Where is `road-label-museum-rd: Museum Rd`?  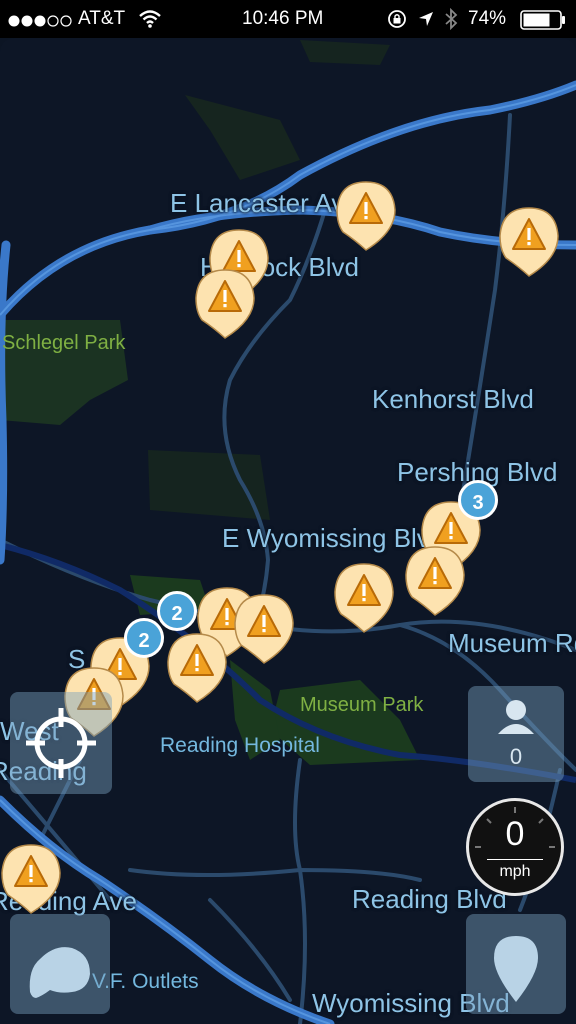 road-label-museum-rd: Museum Rd is located at coordinates (512, 643).